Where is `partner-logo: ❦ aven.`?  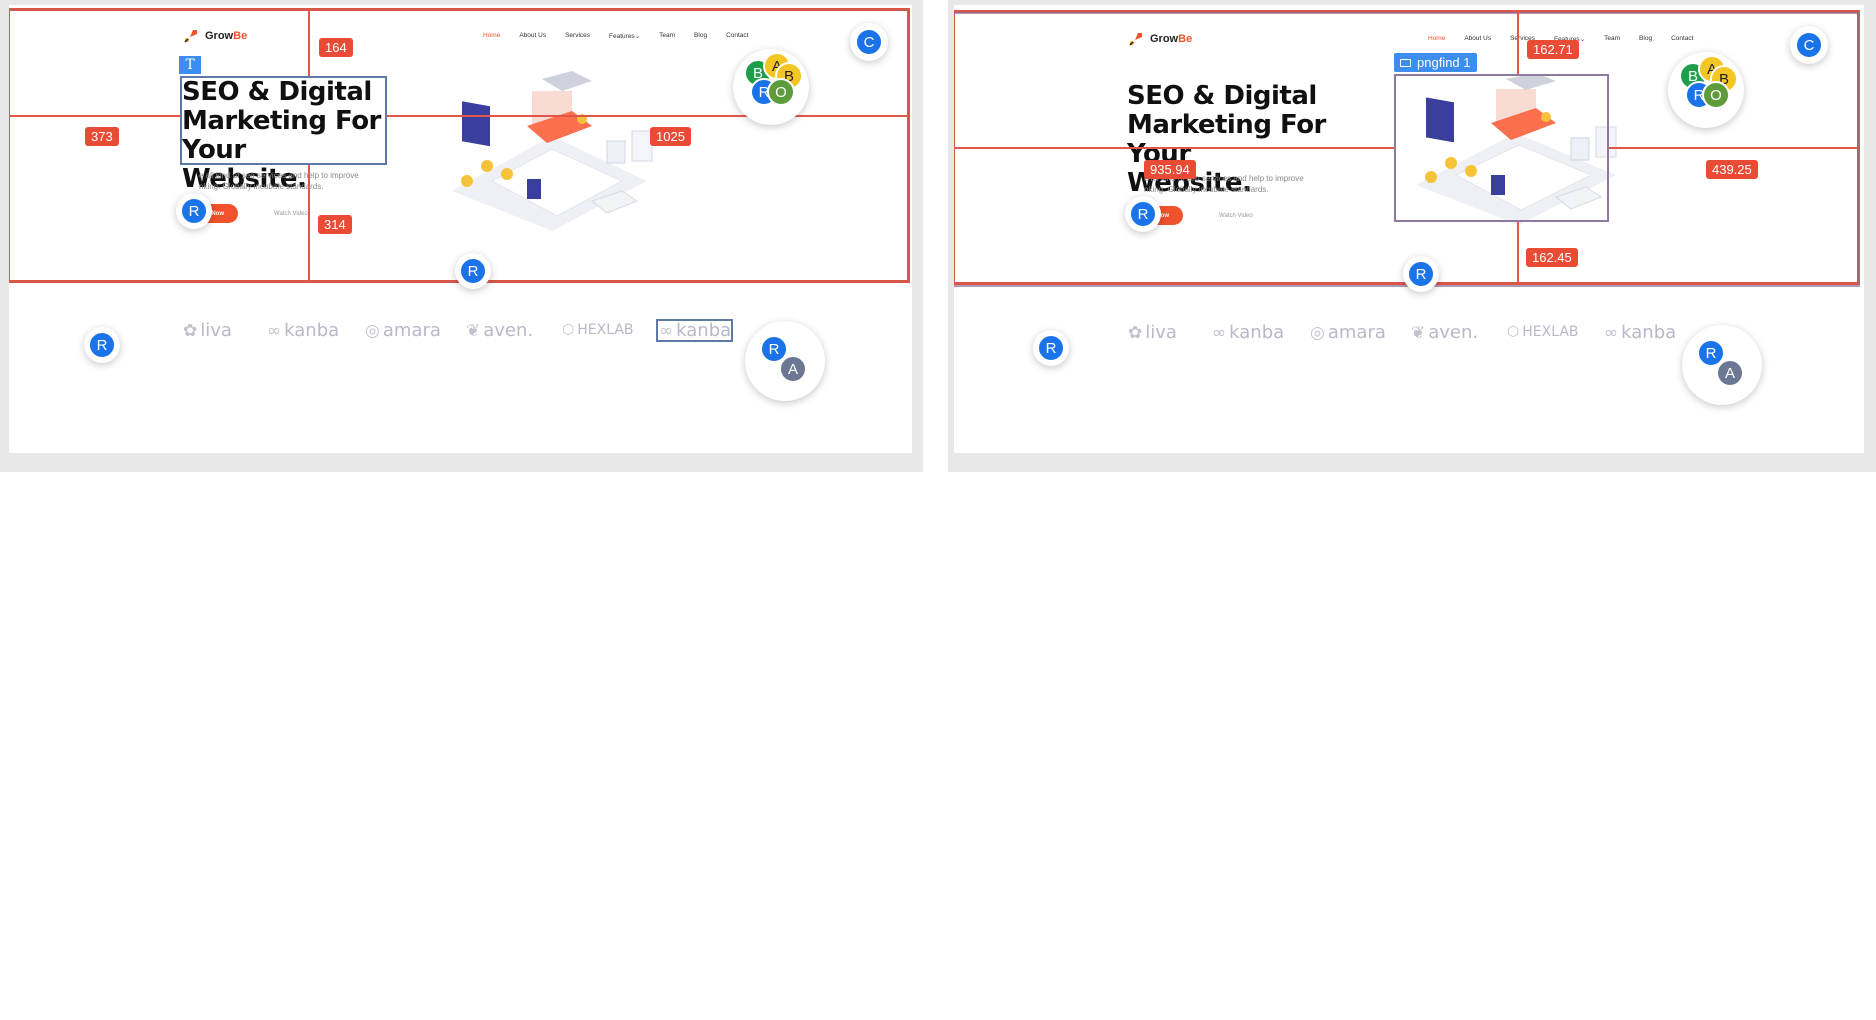 partner-logo: ❦ aven. is located at coordinates (499, 330).